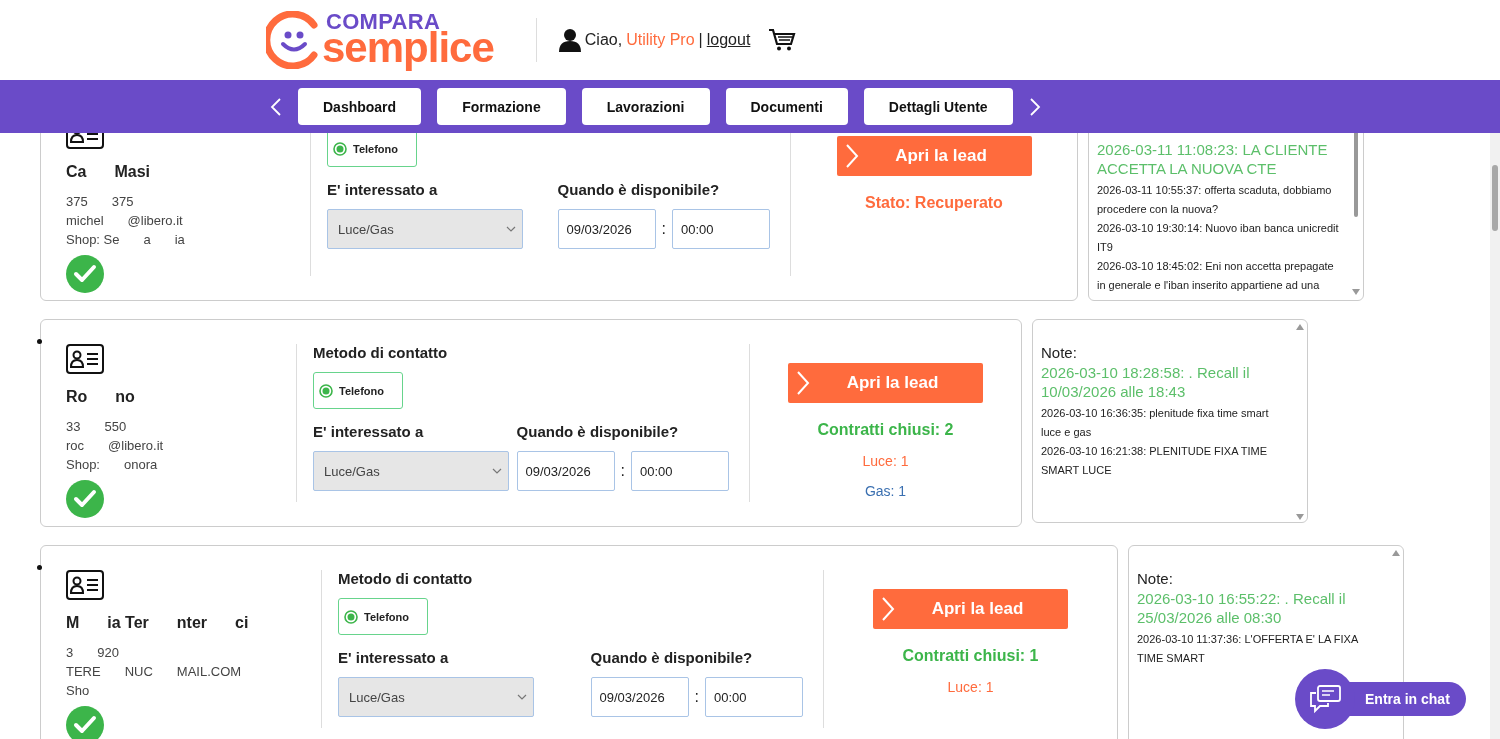  Describe the element at coordinates (728, 40) in the screenshot. I see `logout-link: logout` at that location.